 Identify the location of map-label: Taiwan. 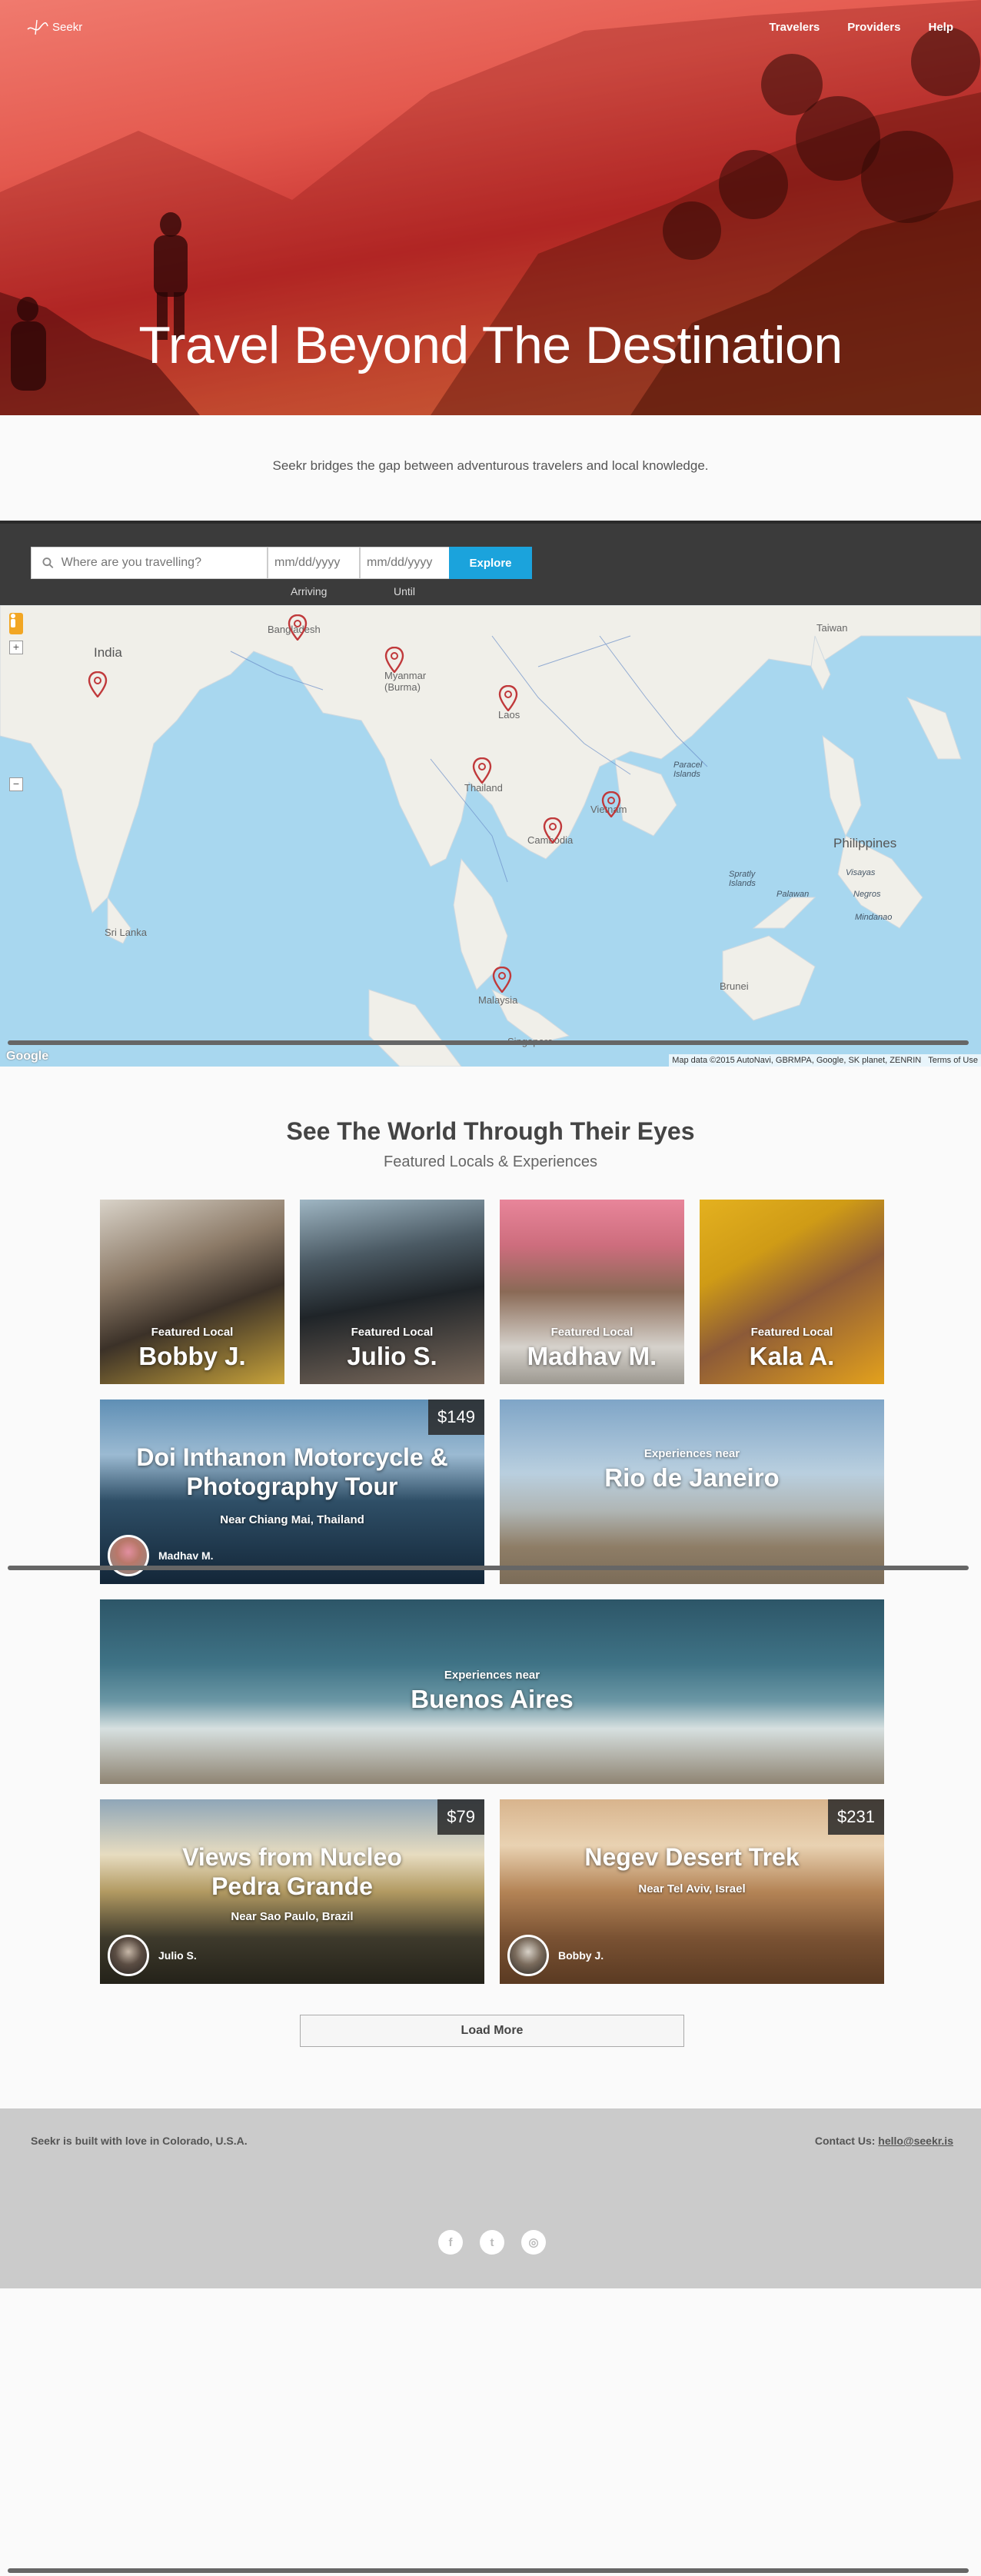
(832, 628).